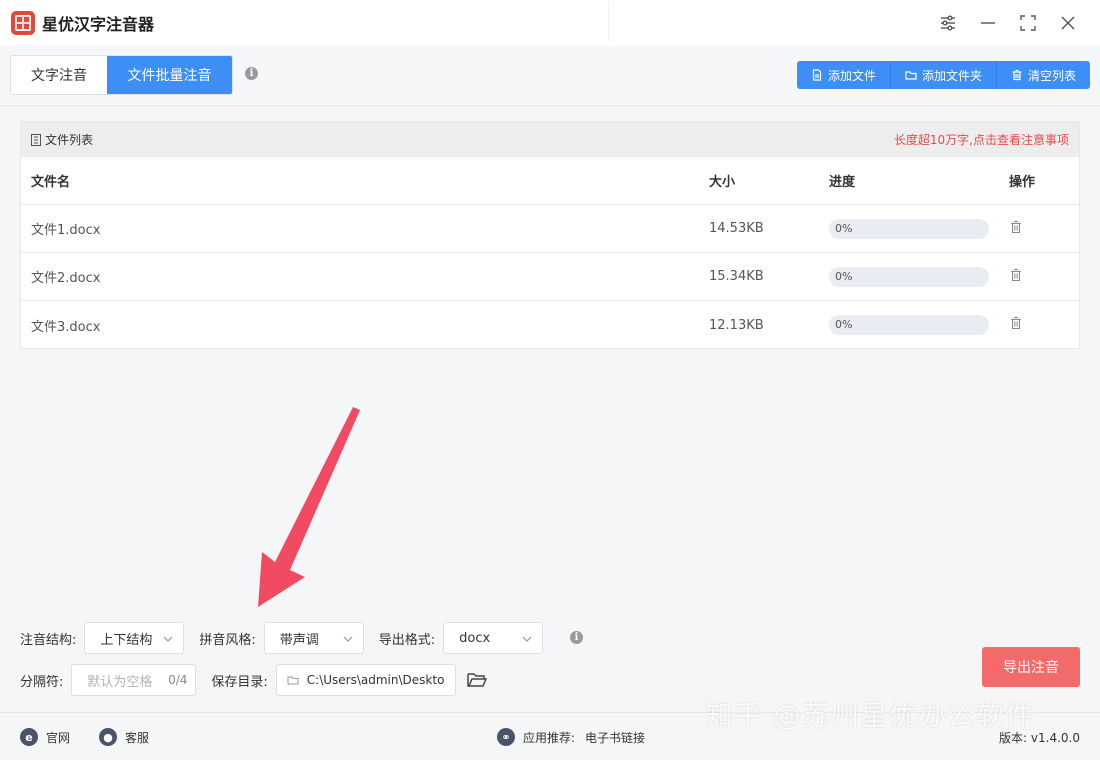 The width and height of the screenshot is (1100, 760). I want to click on clear-list-button: 清空列表, so click(1043, 75).